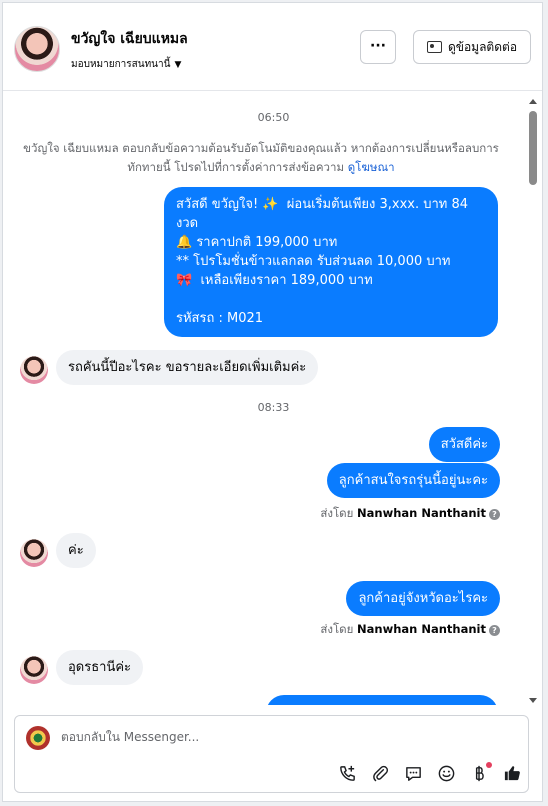 The image size is (548, 806). What do you see at coordinates (273, 117) in the screenshot?
I see `timestamp: 06:50` at bounding box center [273, 117].